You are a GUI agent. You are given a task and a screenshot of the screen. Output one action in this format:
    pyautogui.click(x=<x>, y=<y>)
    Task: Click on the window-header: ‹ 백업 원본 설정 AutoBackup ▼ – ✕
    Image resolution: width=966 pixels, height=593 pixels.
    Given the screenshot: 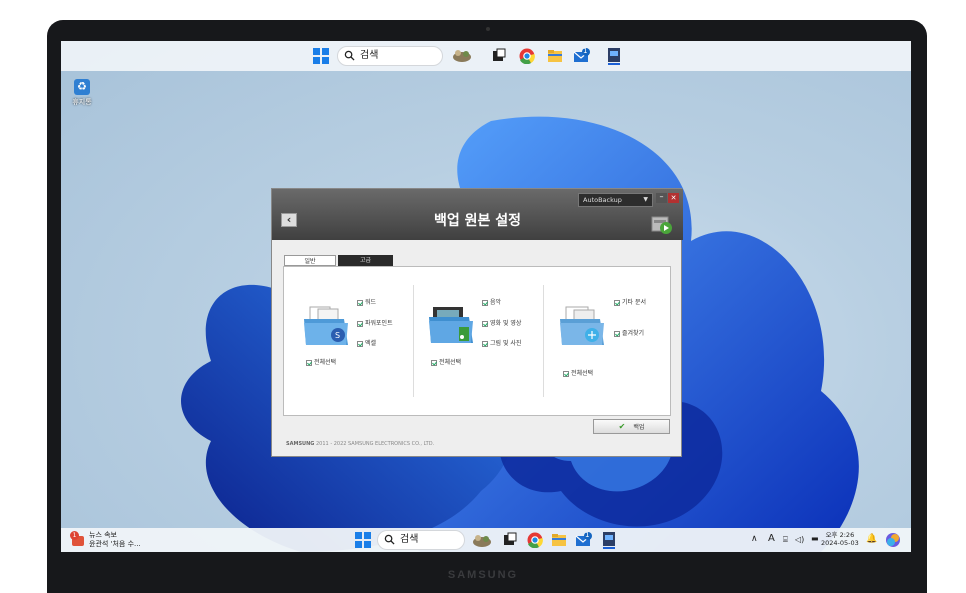 What is the action you would take?
    pyautogui.click(x=477, y=214)
    